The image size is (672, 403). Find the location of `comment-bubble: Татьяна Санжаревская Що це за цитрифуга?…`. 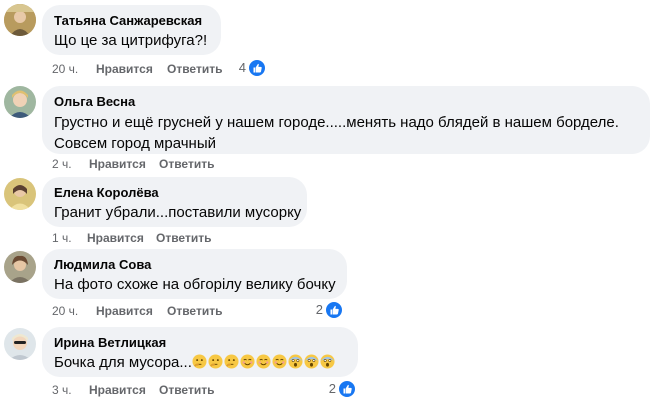

comment-bubble: Татьяна Санжаревская Що це за цитрифуга?… is located at coordinates (131, 30).